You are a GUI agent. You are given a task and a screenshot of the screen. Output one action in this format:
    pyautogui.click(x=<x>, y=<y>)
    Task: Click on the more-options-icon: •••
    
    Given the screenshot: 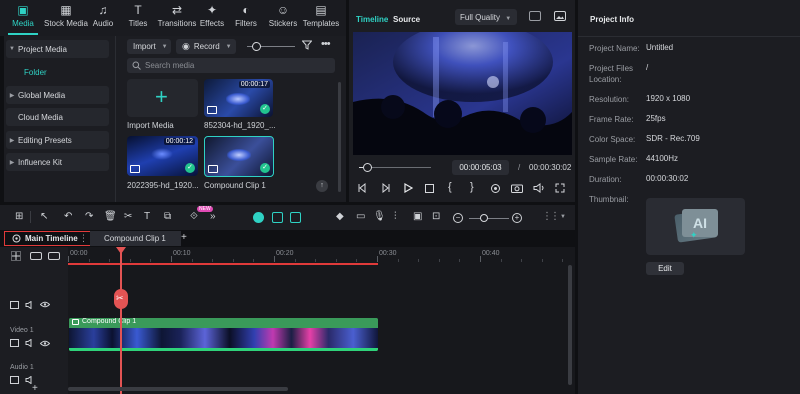 What is the action you would take?
    pyautogui.click(x=326, y=44)
    